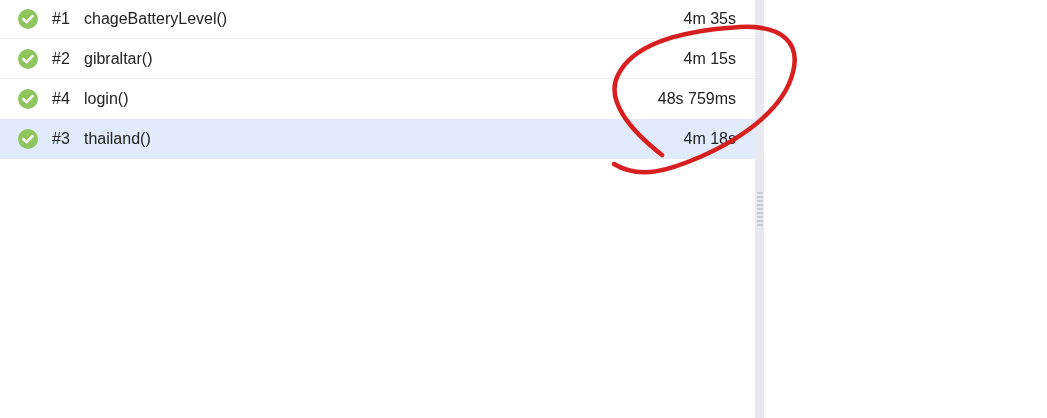 The height and width of the screenshot is (418, 1047). I want to click on test-number: #1, so click(61, 18).